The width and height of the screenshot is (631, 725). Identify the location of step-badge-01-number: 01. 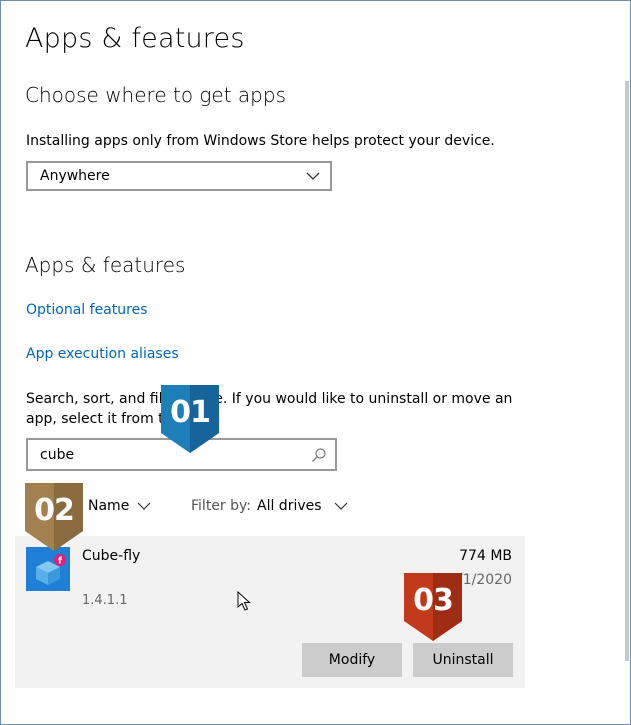
(190, 412).